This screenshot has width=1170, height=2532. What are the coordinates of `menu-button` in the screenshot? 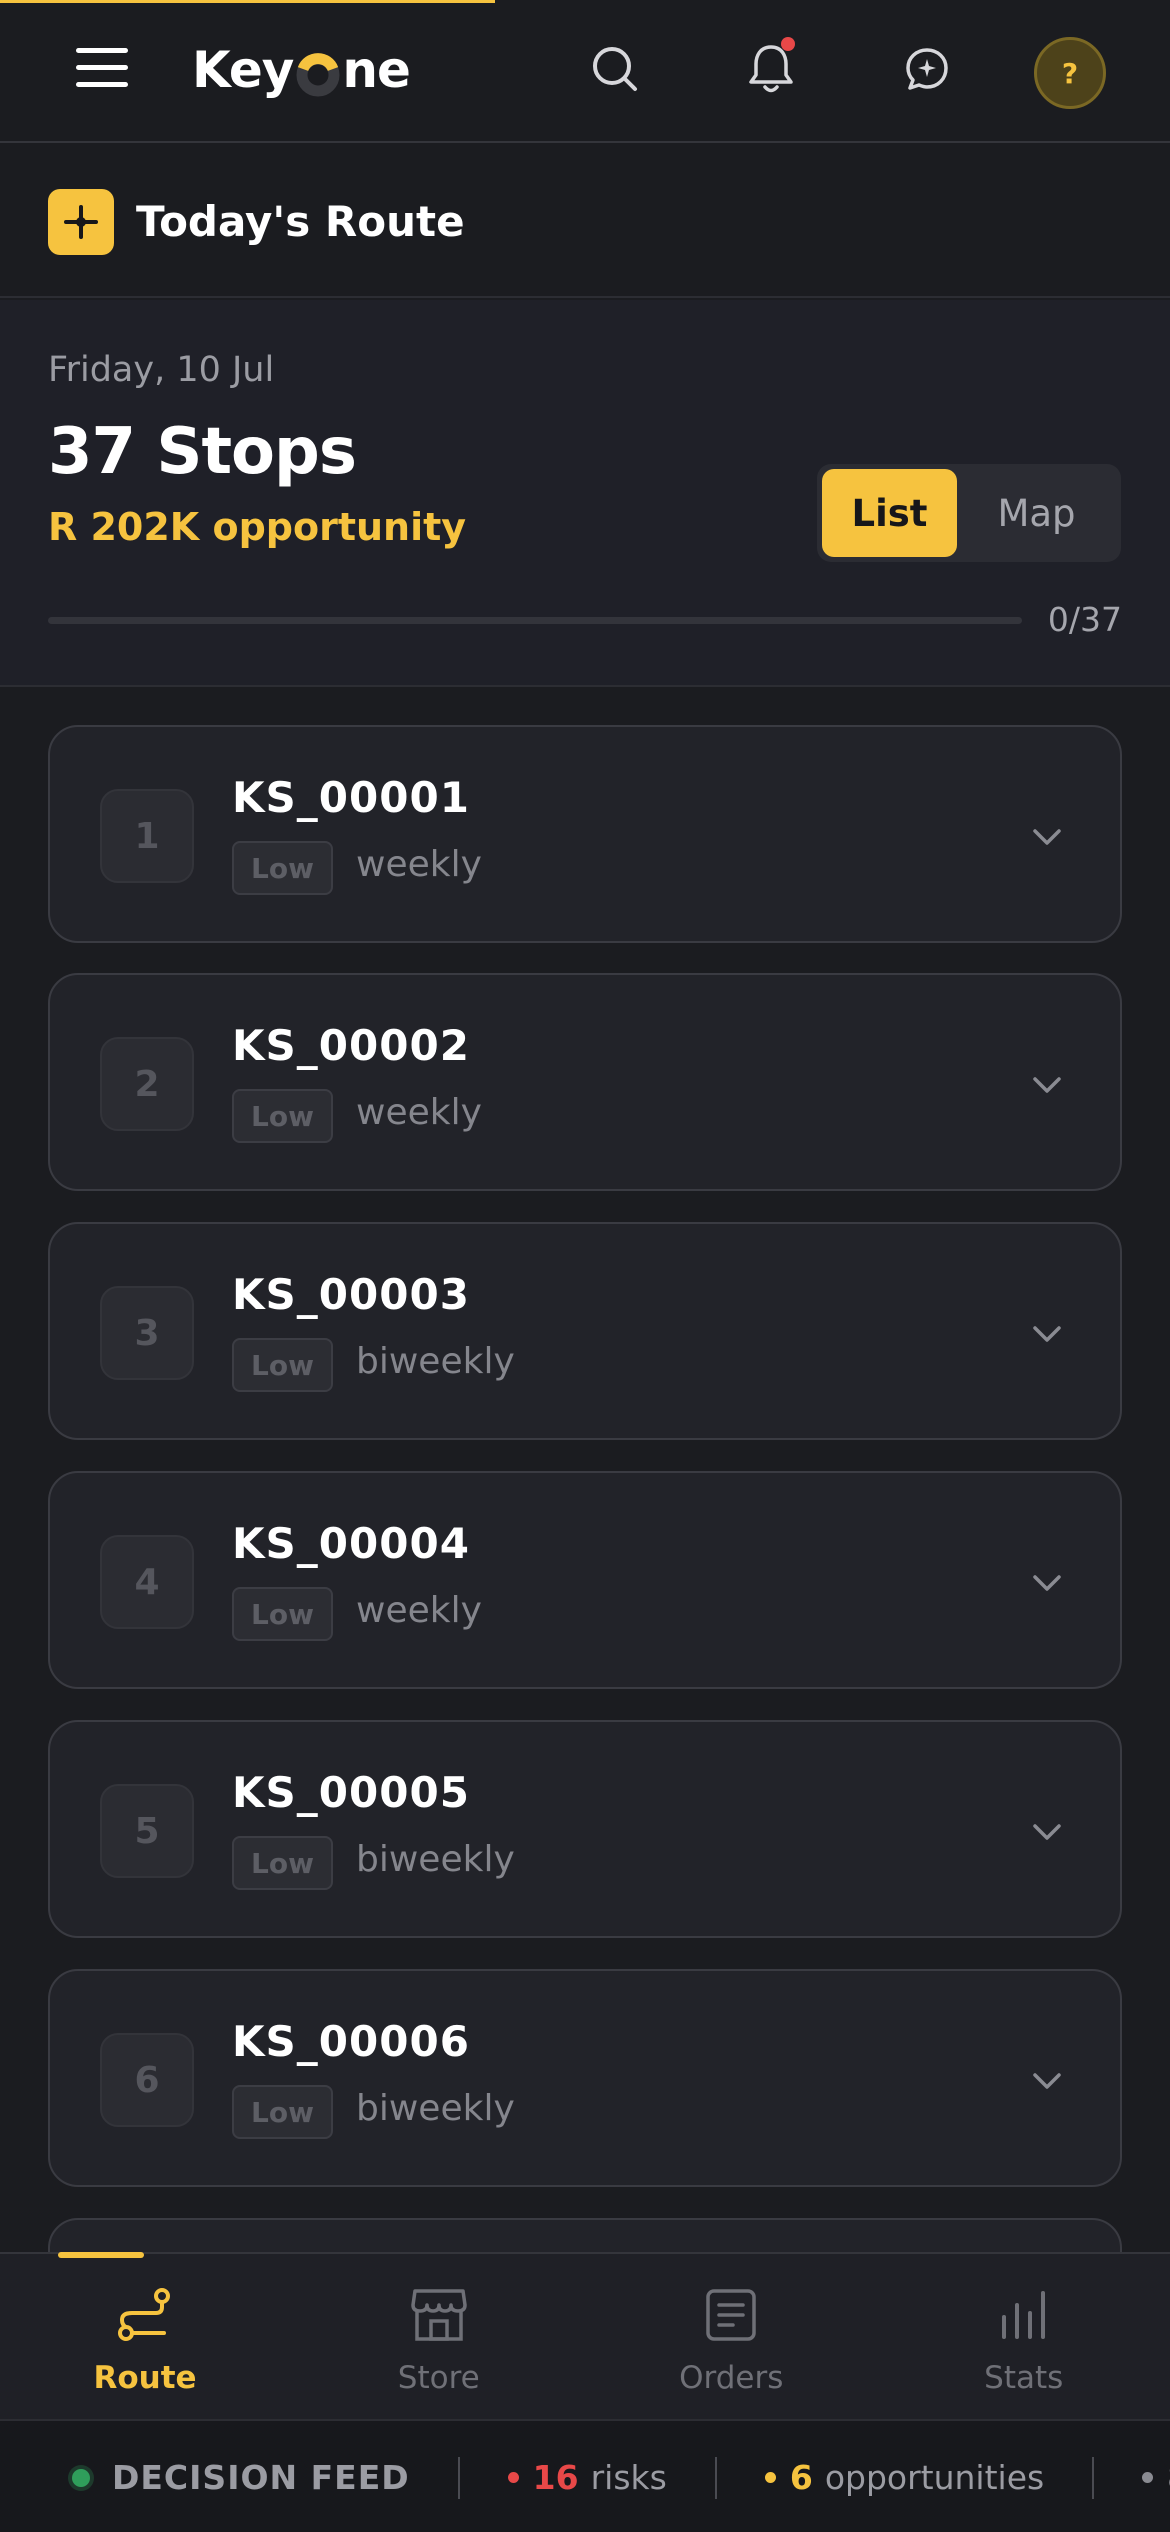 It's located at (102, 68).